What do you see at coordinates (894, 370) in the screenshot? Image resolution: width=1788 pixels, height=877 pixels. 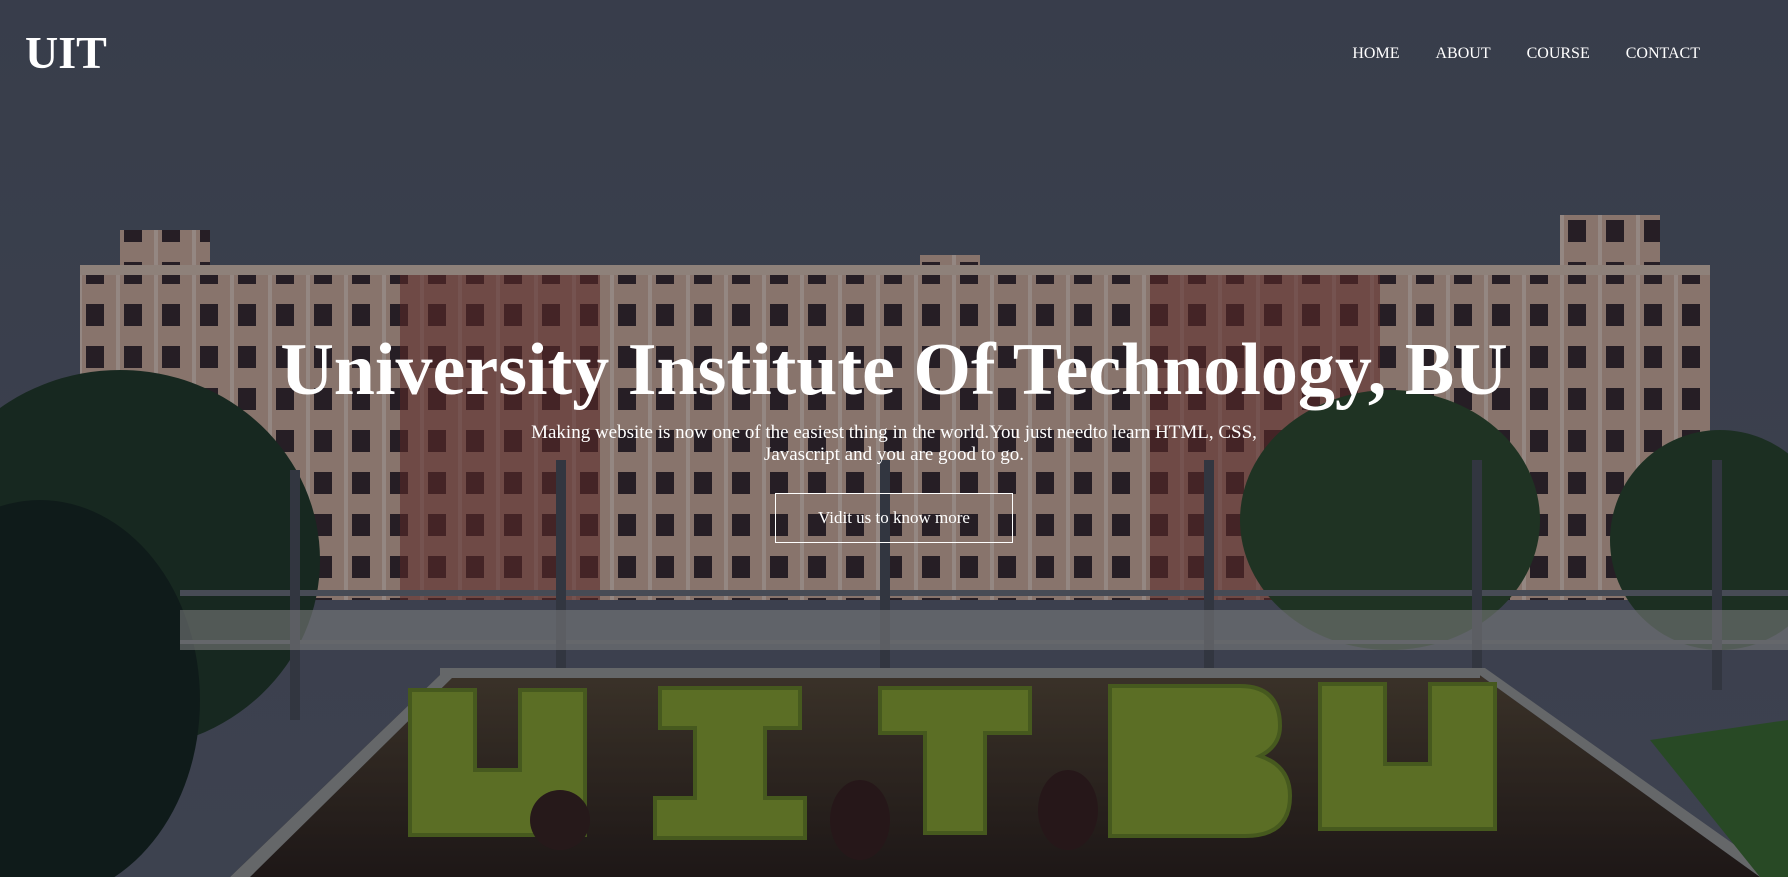 I see `hero-title: University Institute Of Technology, BU` at bounding box center [894, 370].